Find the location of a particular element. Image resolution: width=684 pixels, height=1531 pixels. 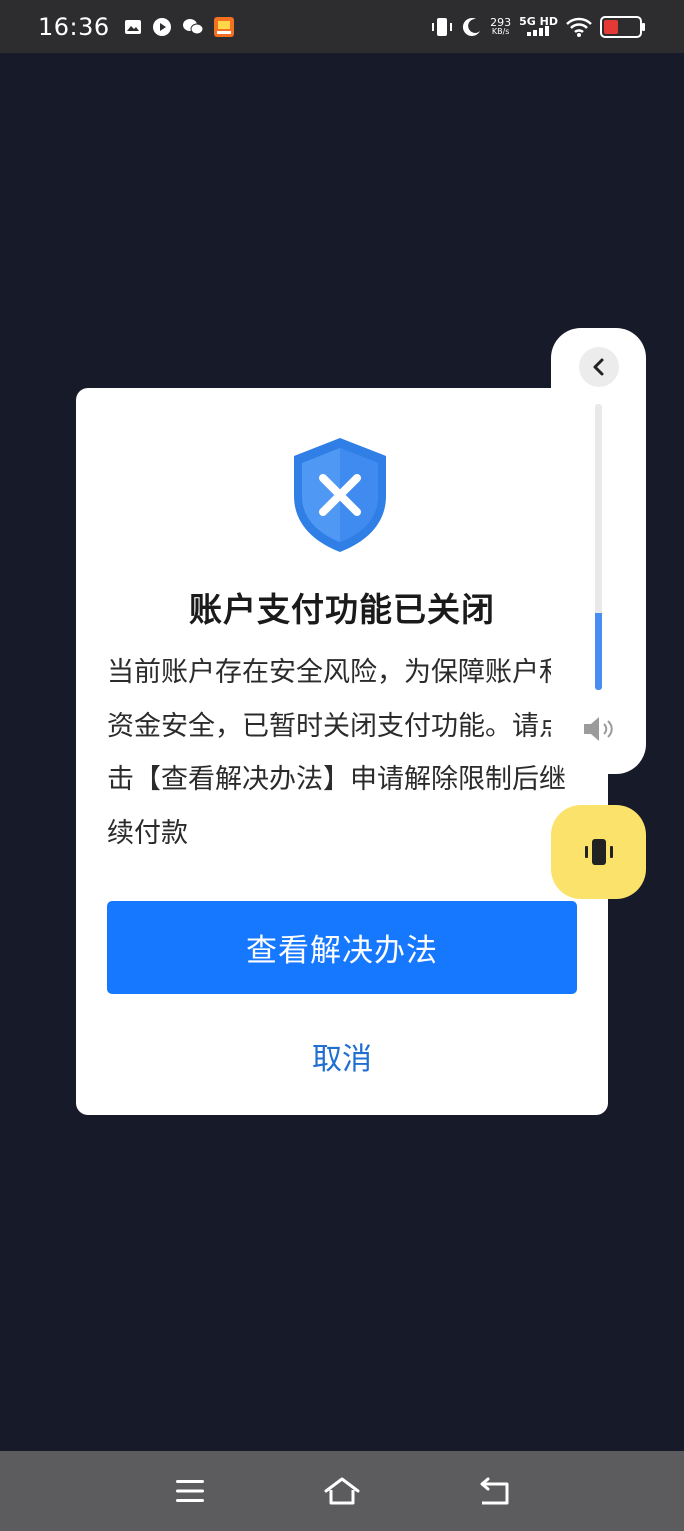

signal-icon is located at coordinates (537, 31).